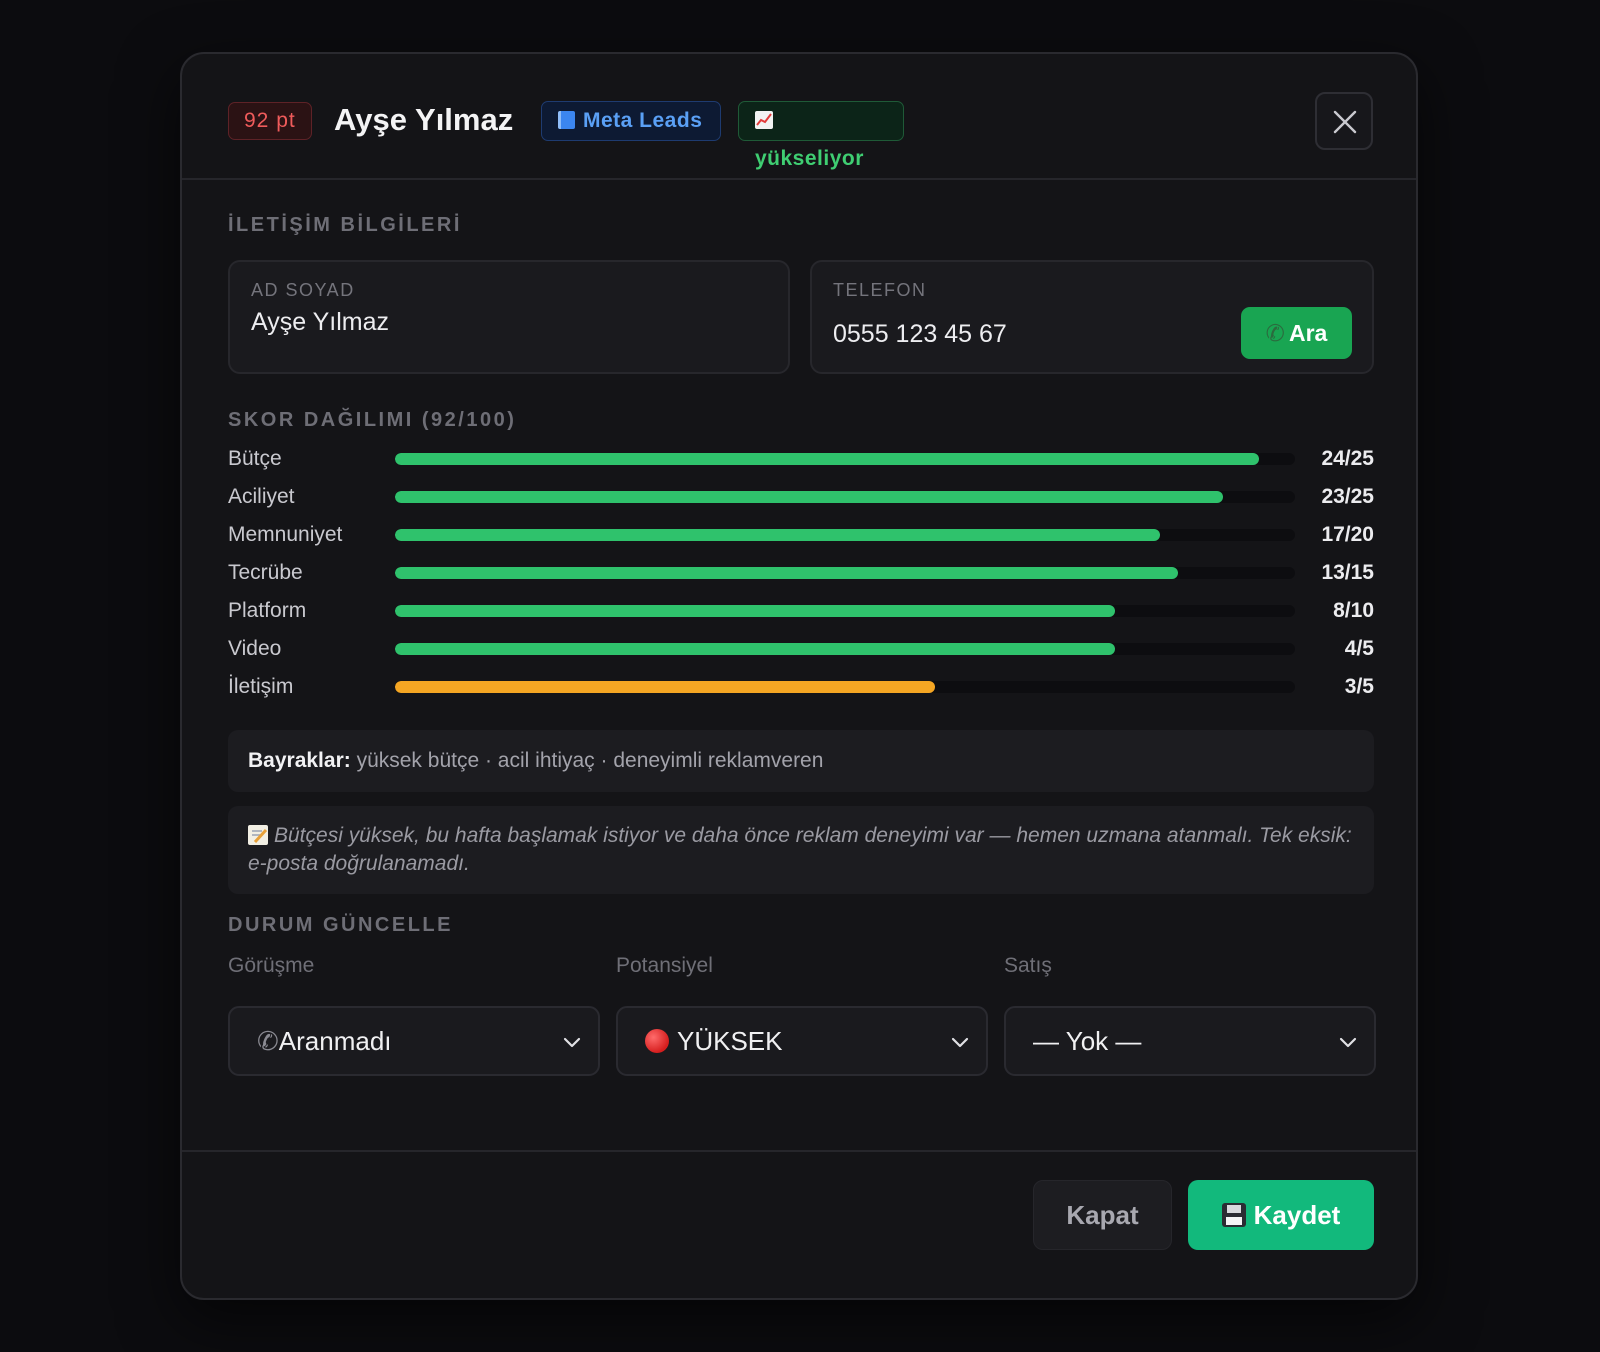  What do you see at coordinates (821, 135) in the screenshot?
I see `trend-badge: yükseliyor` at bounding box center [821, 135].